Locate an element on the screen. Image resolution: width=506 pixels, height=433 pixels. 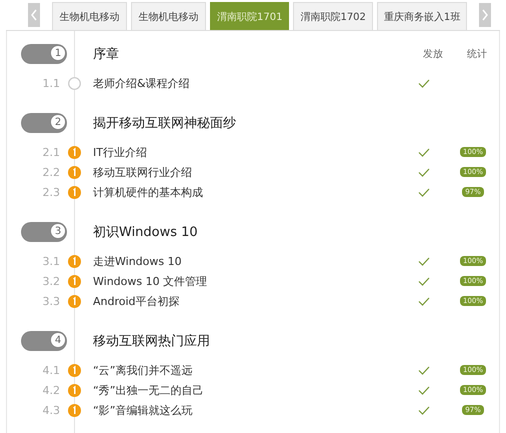
lesson-number: 4.1 is located at coordinates (51, 370).